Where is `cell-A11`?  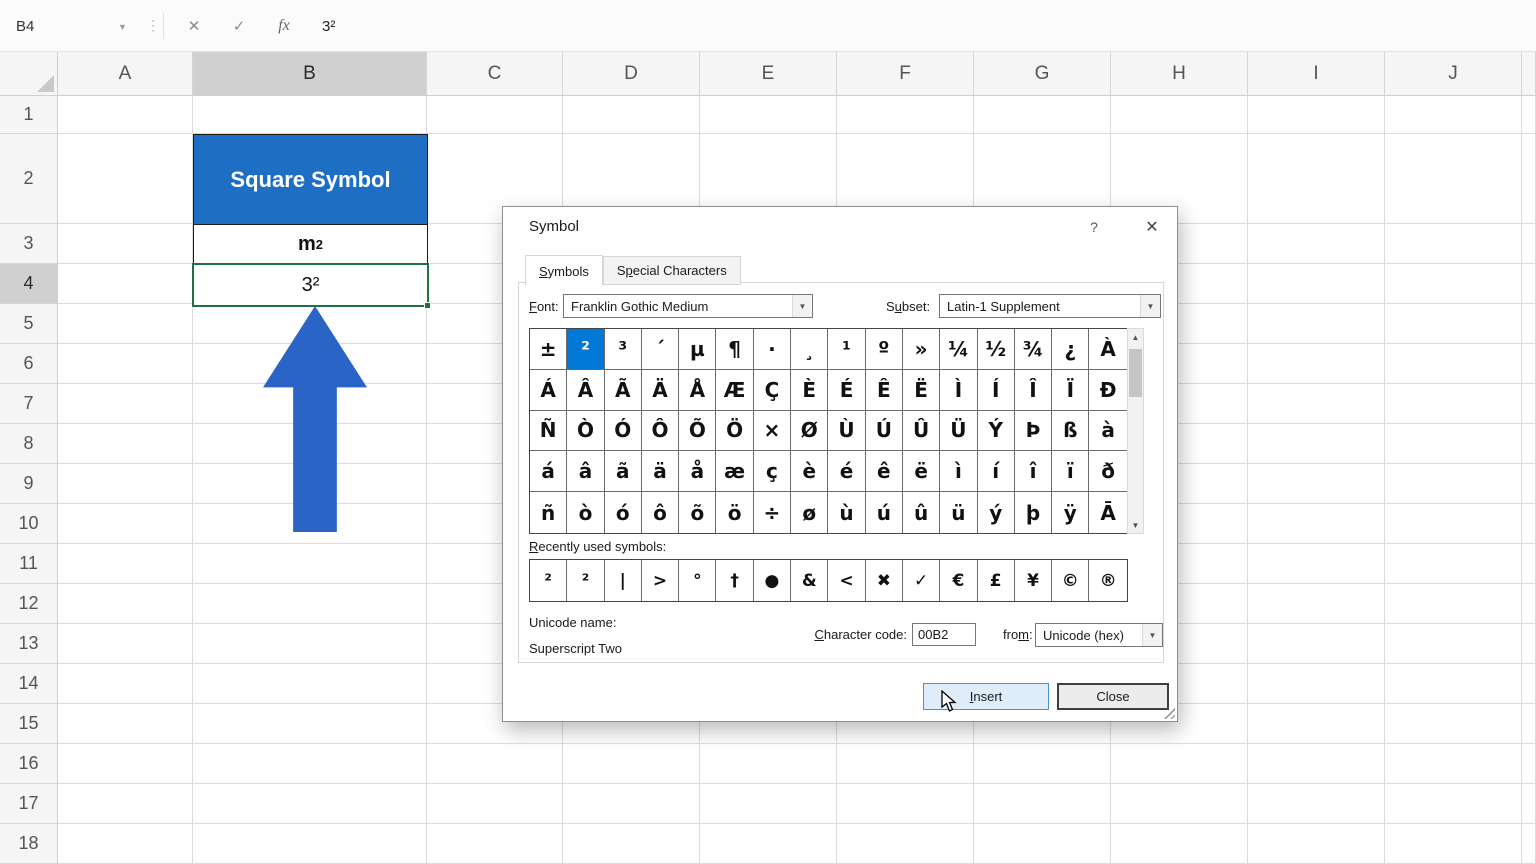 cell-A11 is located at coordinates (125, 564).